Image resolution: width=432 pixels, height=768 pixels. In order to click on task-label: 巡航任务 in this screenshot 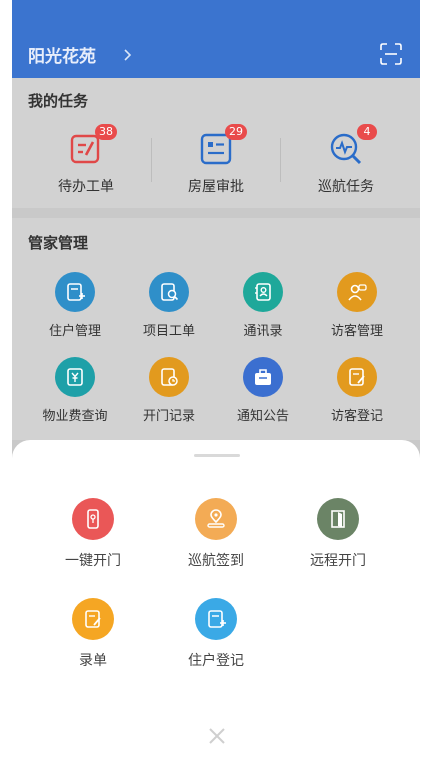, I will do `click(346, 187)`.